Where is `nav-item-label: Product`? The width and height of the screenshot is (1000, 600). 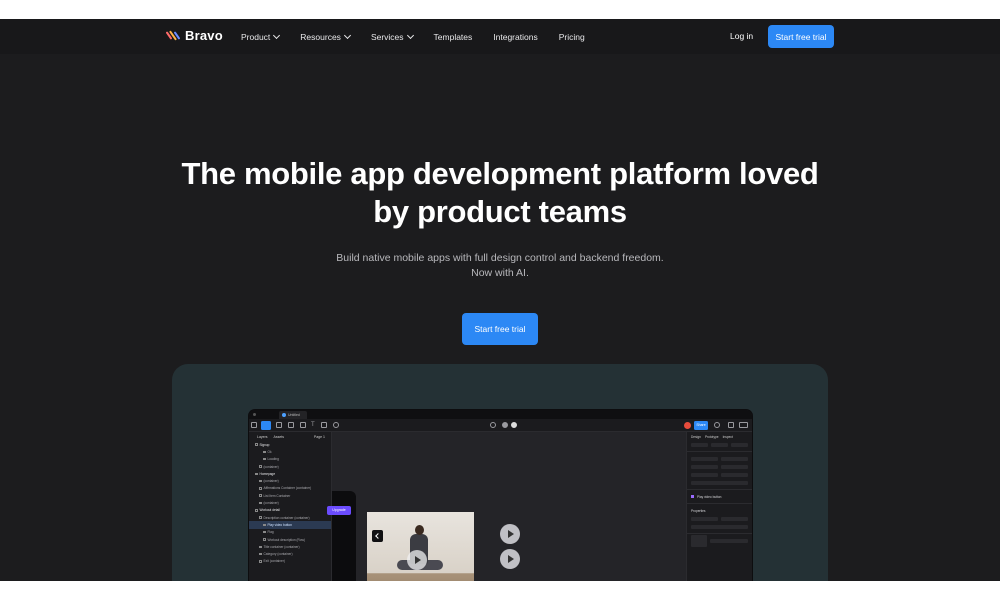 nav-item-label: Product is located at coordinates (256, 36).